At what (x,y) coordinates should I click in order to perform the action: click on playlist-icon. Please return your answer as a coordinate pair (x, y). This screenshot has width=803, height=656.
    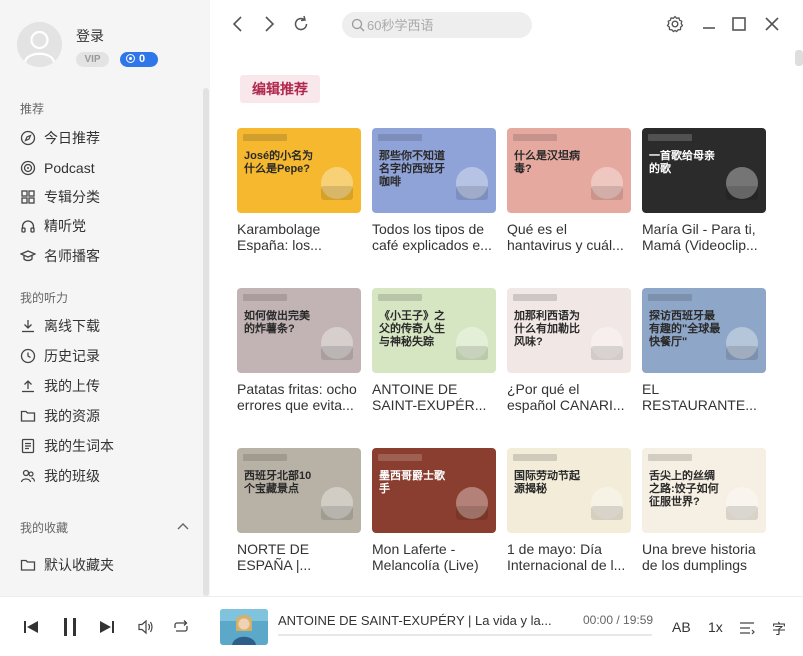
    Looking at the image, I should click on (747, 628).